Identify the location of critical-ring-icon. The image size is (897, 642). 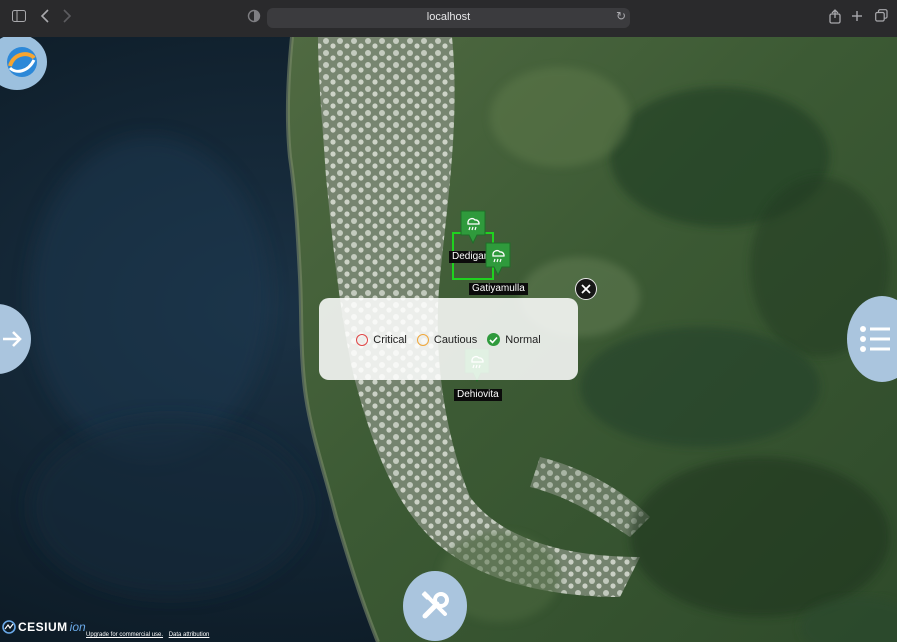
(362, 339).